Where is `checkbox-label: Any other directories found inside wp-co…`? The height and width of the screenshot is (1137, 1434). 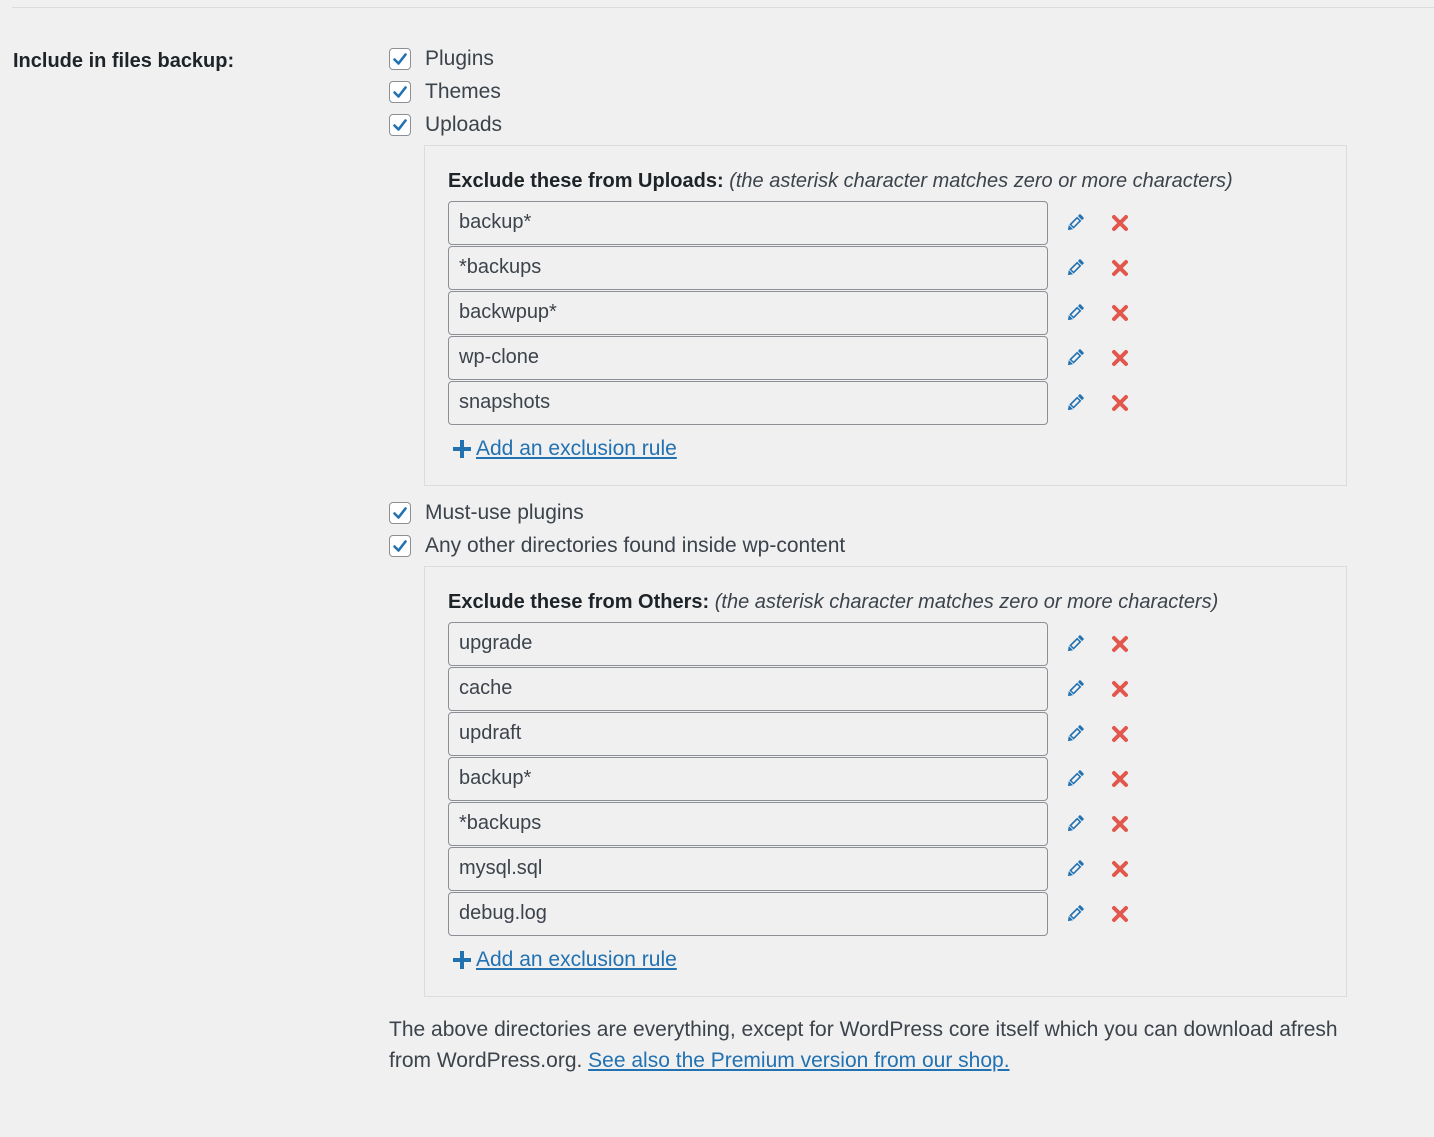
checkbox-label: Any other directories found inside wp-co… is located at coordinates (635, 545).